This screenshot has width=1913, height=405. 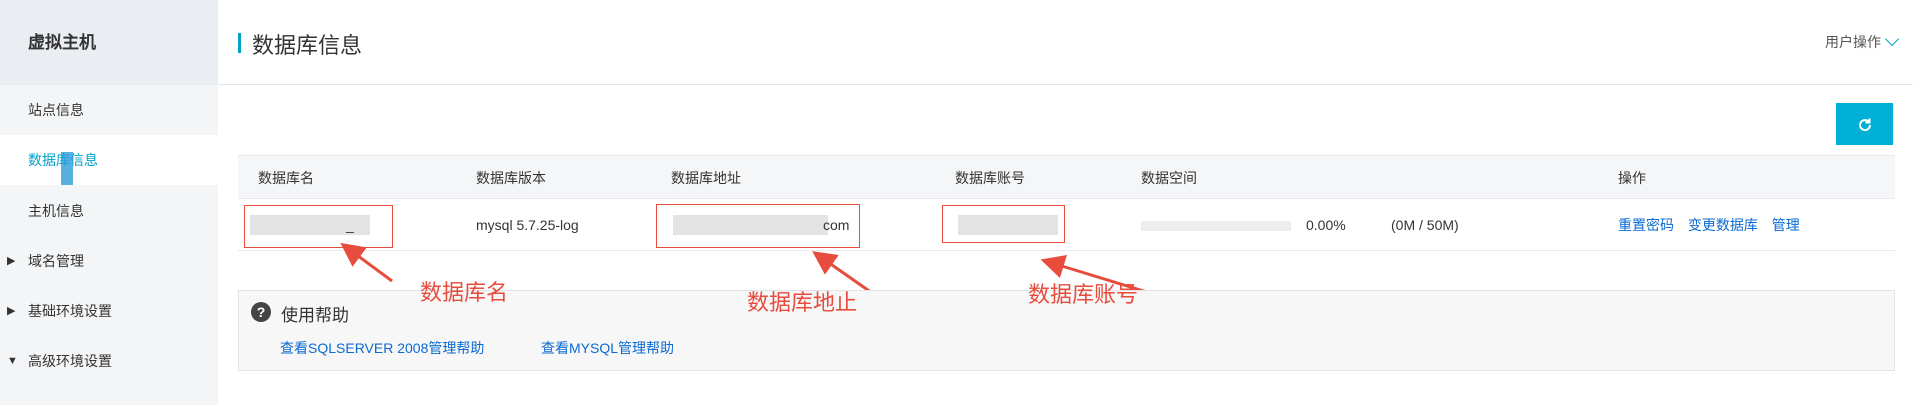 I want to click on usage-amount: (0M / 50M), so click(x=1425, y=225).